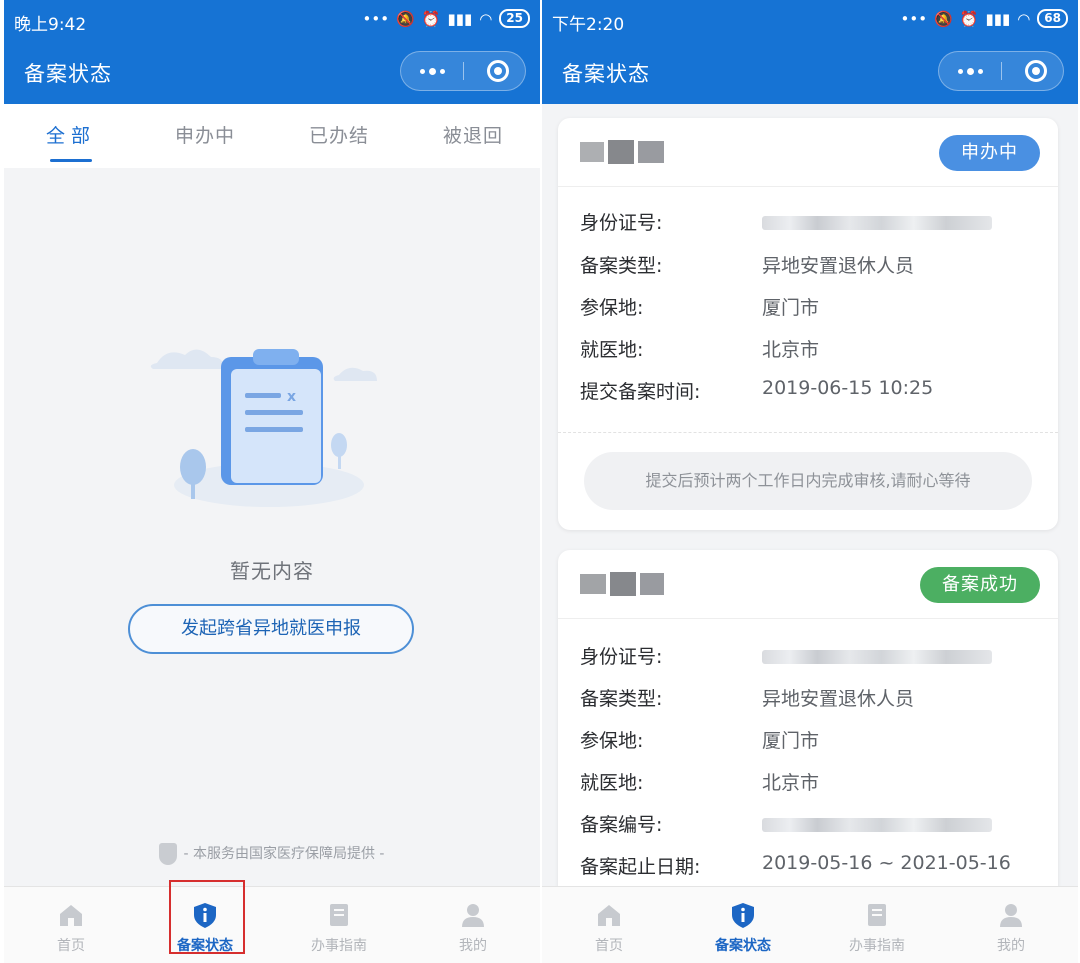 This screenshot has width=1080, height=963. Describe the element at coordinates (50, 25) in the screenshot. I see `status-time: 晚上9:42` at that location.